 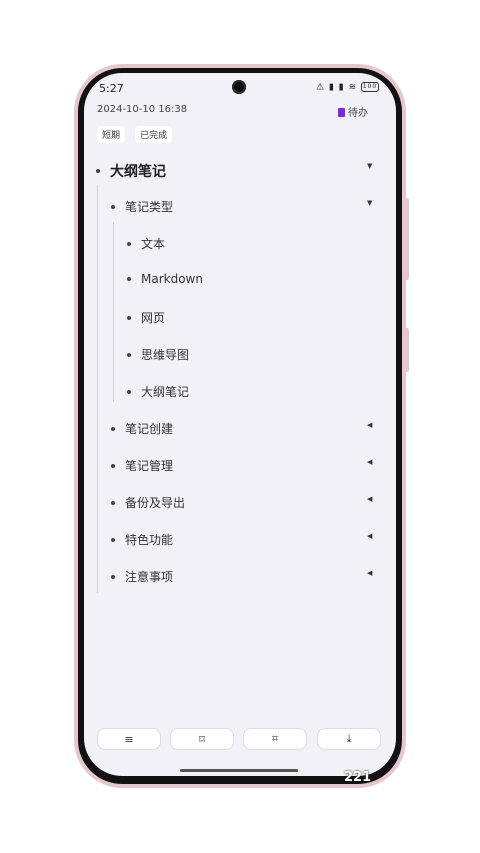 What do you see at coordinates (239, 770) in the screenshot?
I see `home-indicator` at bounding box center [239, 770].